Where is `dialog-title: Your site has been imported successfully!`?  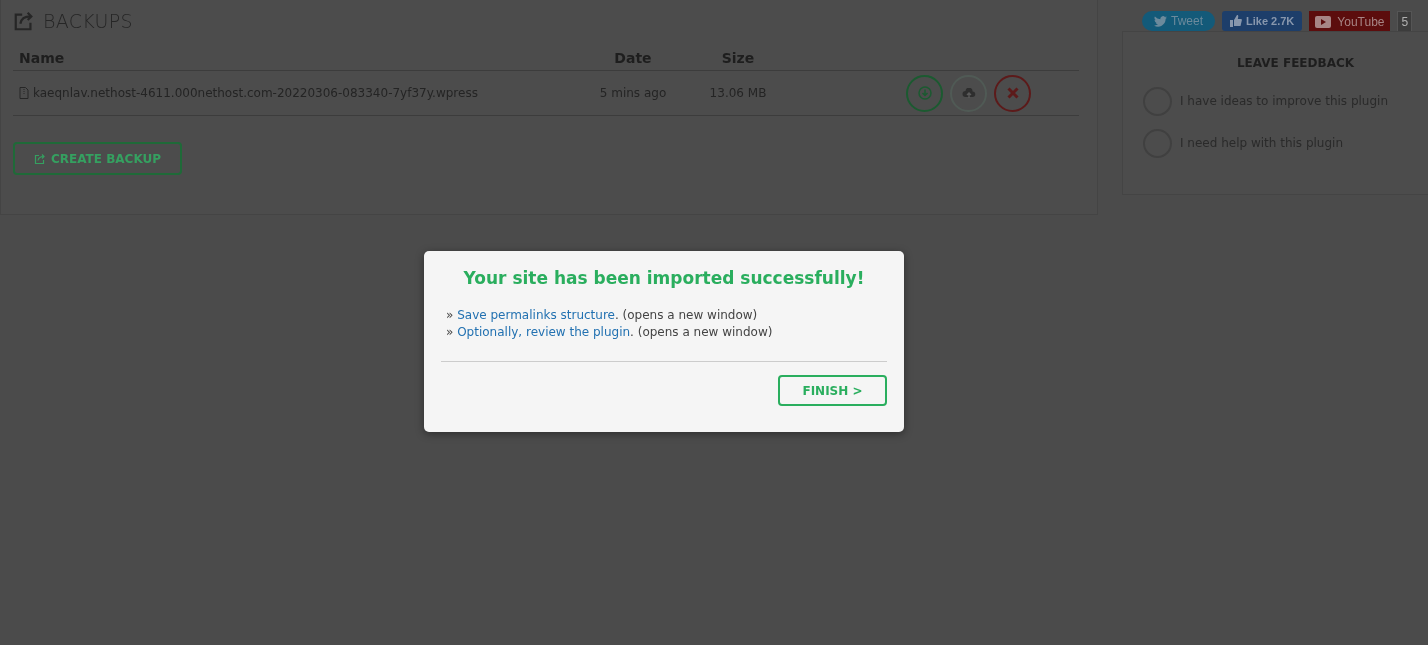 dialog-title: Your site has been imported successfully! is located at coordinates (664, 278).